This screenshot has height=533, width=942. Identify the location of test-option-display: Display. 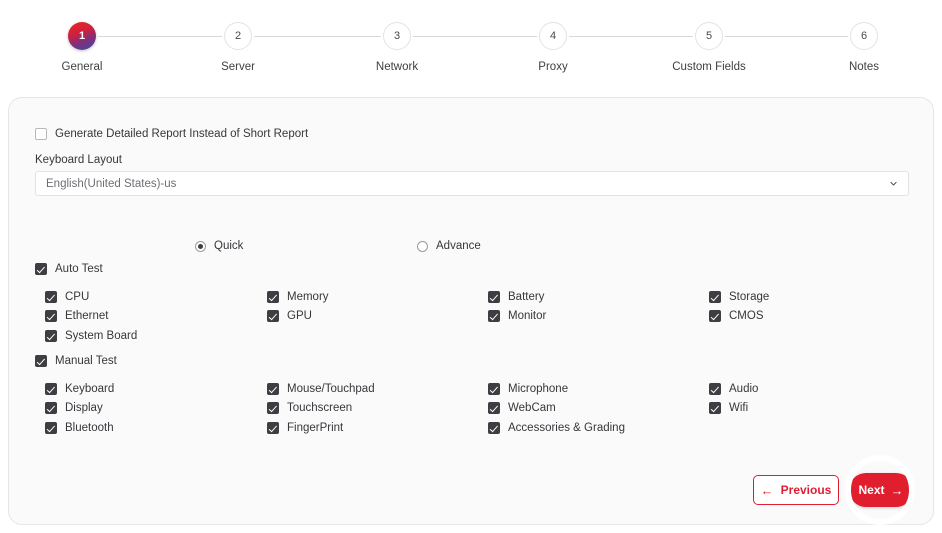
(74, 408).